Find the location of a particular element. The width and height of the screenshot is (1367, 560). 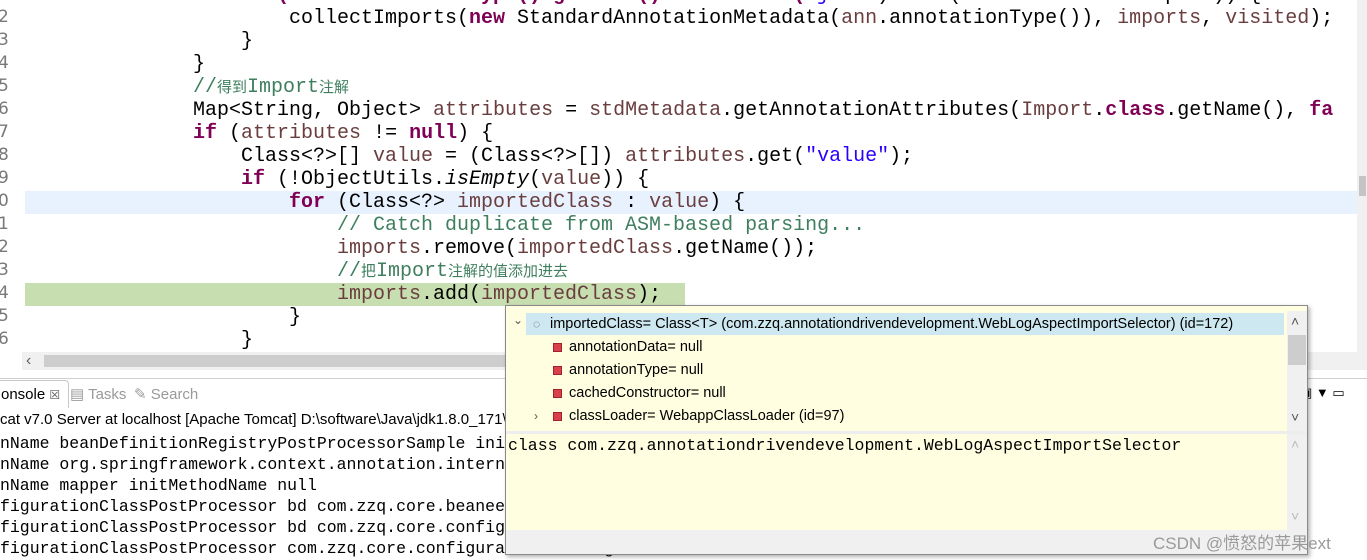

code-token: , is located at coordinates (1213, 18).